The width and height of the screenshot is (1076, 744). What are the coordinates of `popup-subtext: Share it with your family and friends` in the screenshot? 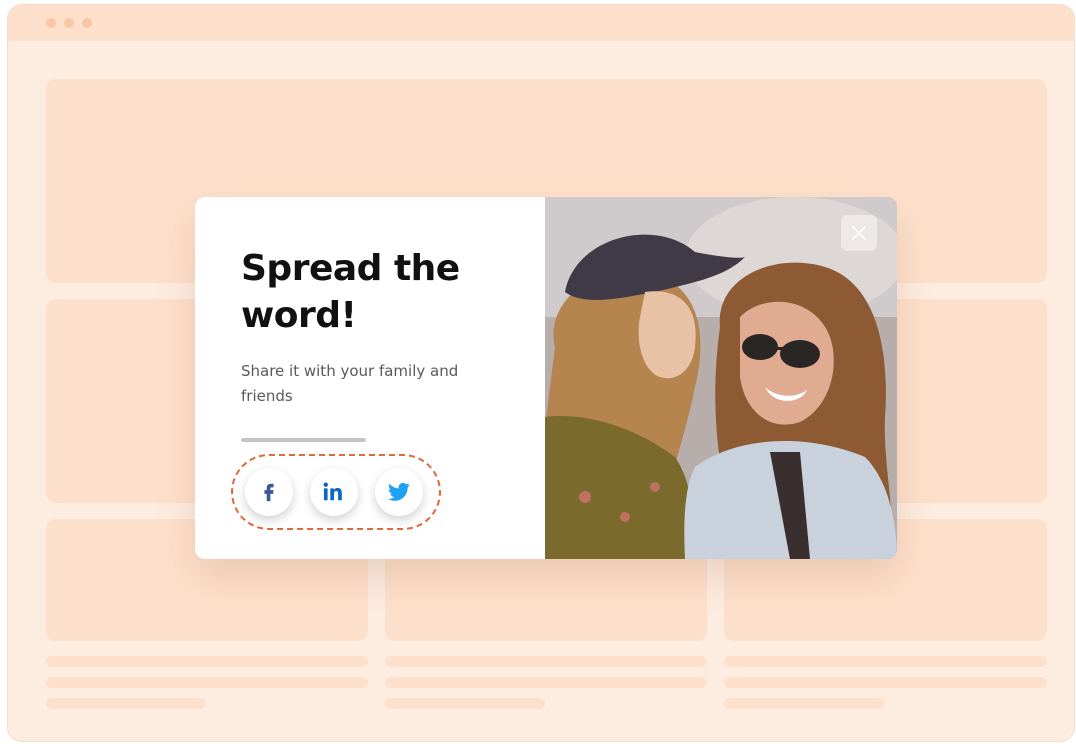 It's located at (350, 383).